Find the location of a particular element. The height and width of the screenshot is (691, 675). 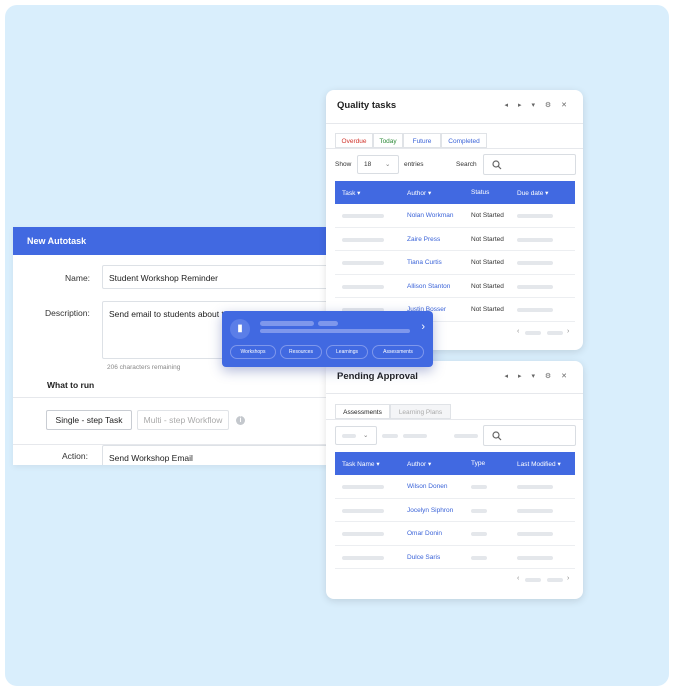

action-label: Action: is located at coordinates (75, 456).